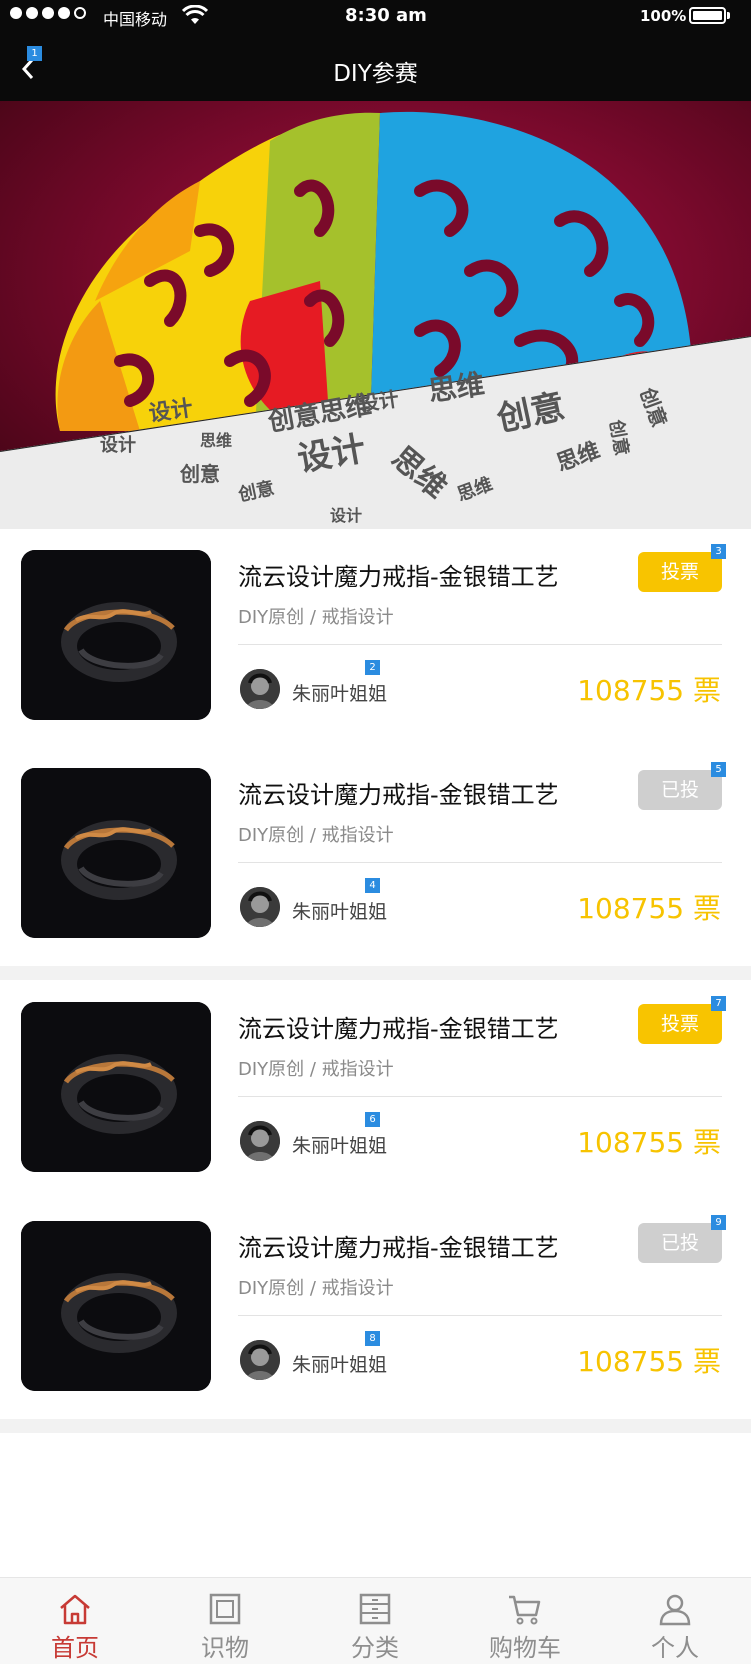  What do you see at coordinates (663, 16) in the screenshot?
I see `battery-percent: 100%` at bounding box center [663, 16].